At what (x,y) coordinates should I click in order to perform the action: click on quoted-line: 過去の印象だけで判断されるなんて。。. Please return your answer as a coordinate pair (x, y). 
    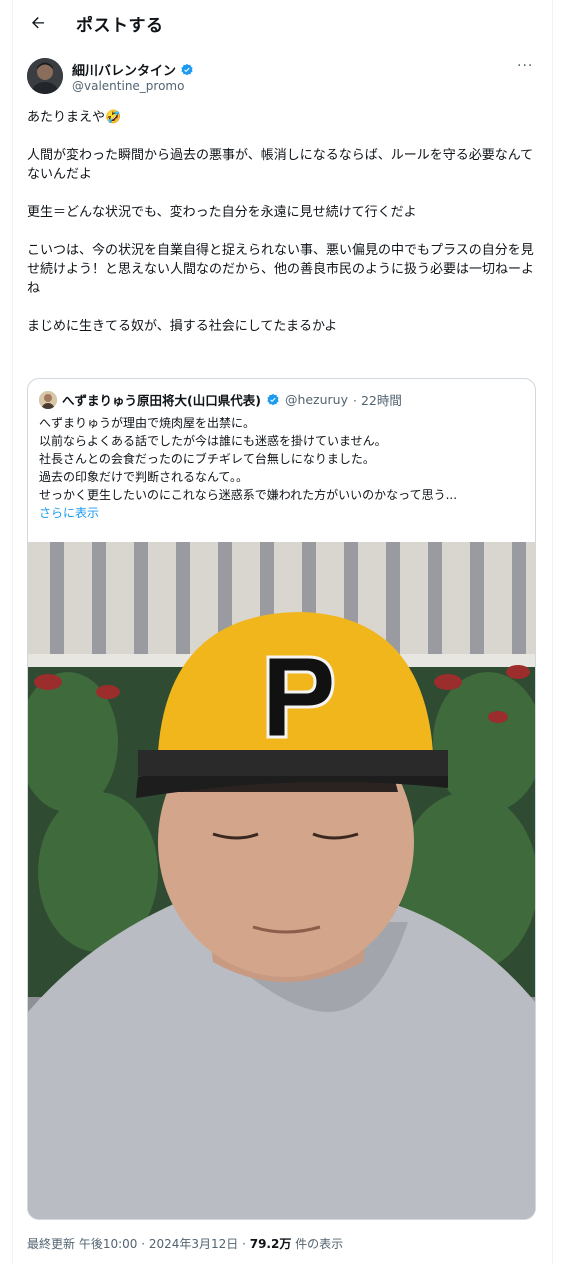
    Looking at the image, I should click on (144, 477).